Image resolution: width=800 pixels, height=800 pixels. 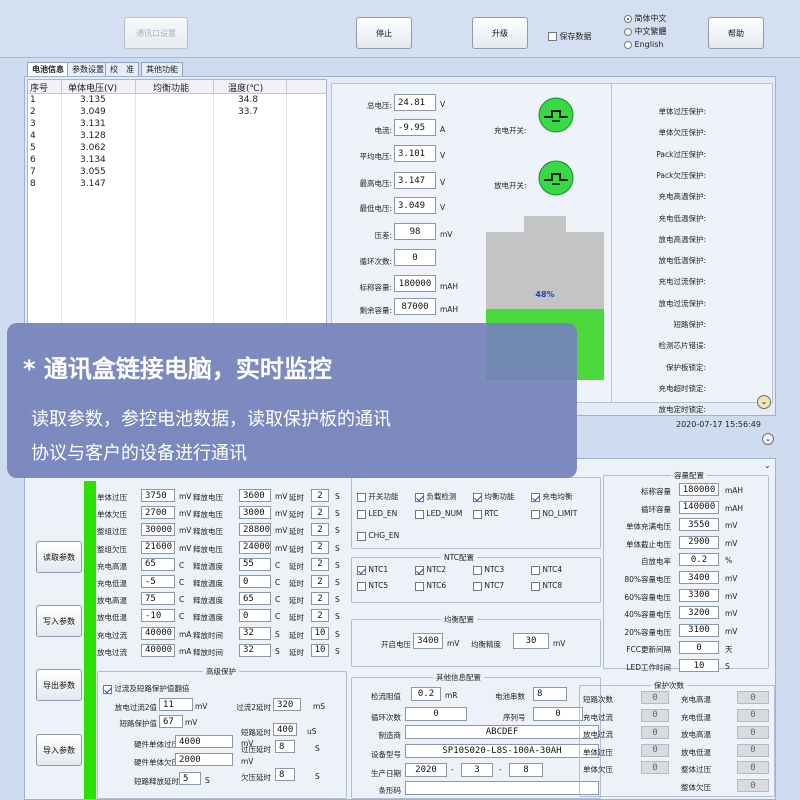 I want to click on capacity-input: 3200, so click(x=699, y=613).